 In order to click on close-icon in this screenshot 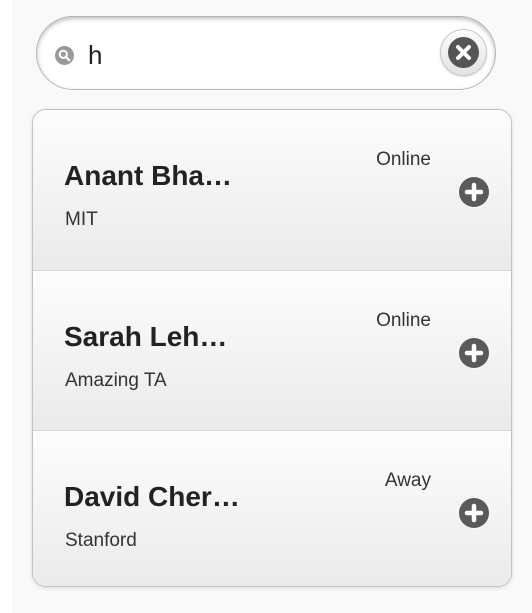, I will do `click(463, 52)`.